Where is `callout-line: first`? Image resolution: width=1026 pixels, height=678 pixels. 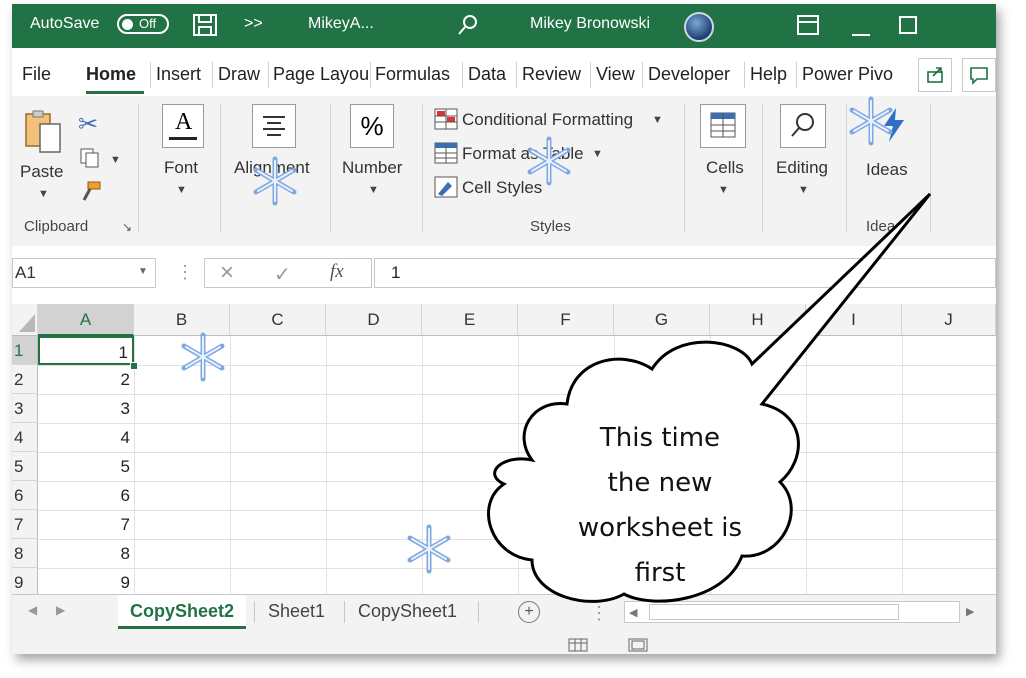
callout-line: first is located at coordinates (660, 573).